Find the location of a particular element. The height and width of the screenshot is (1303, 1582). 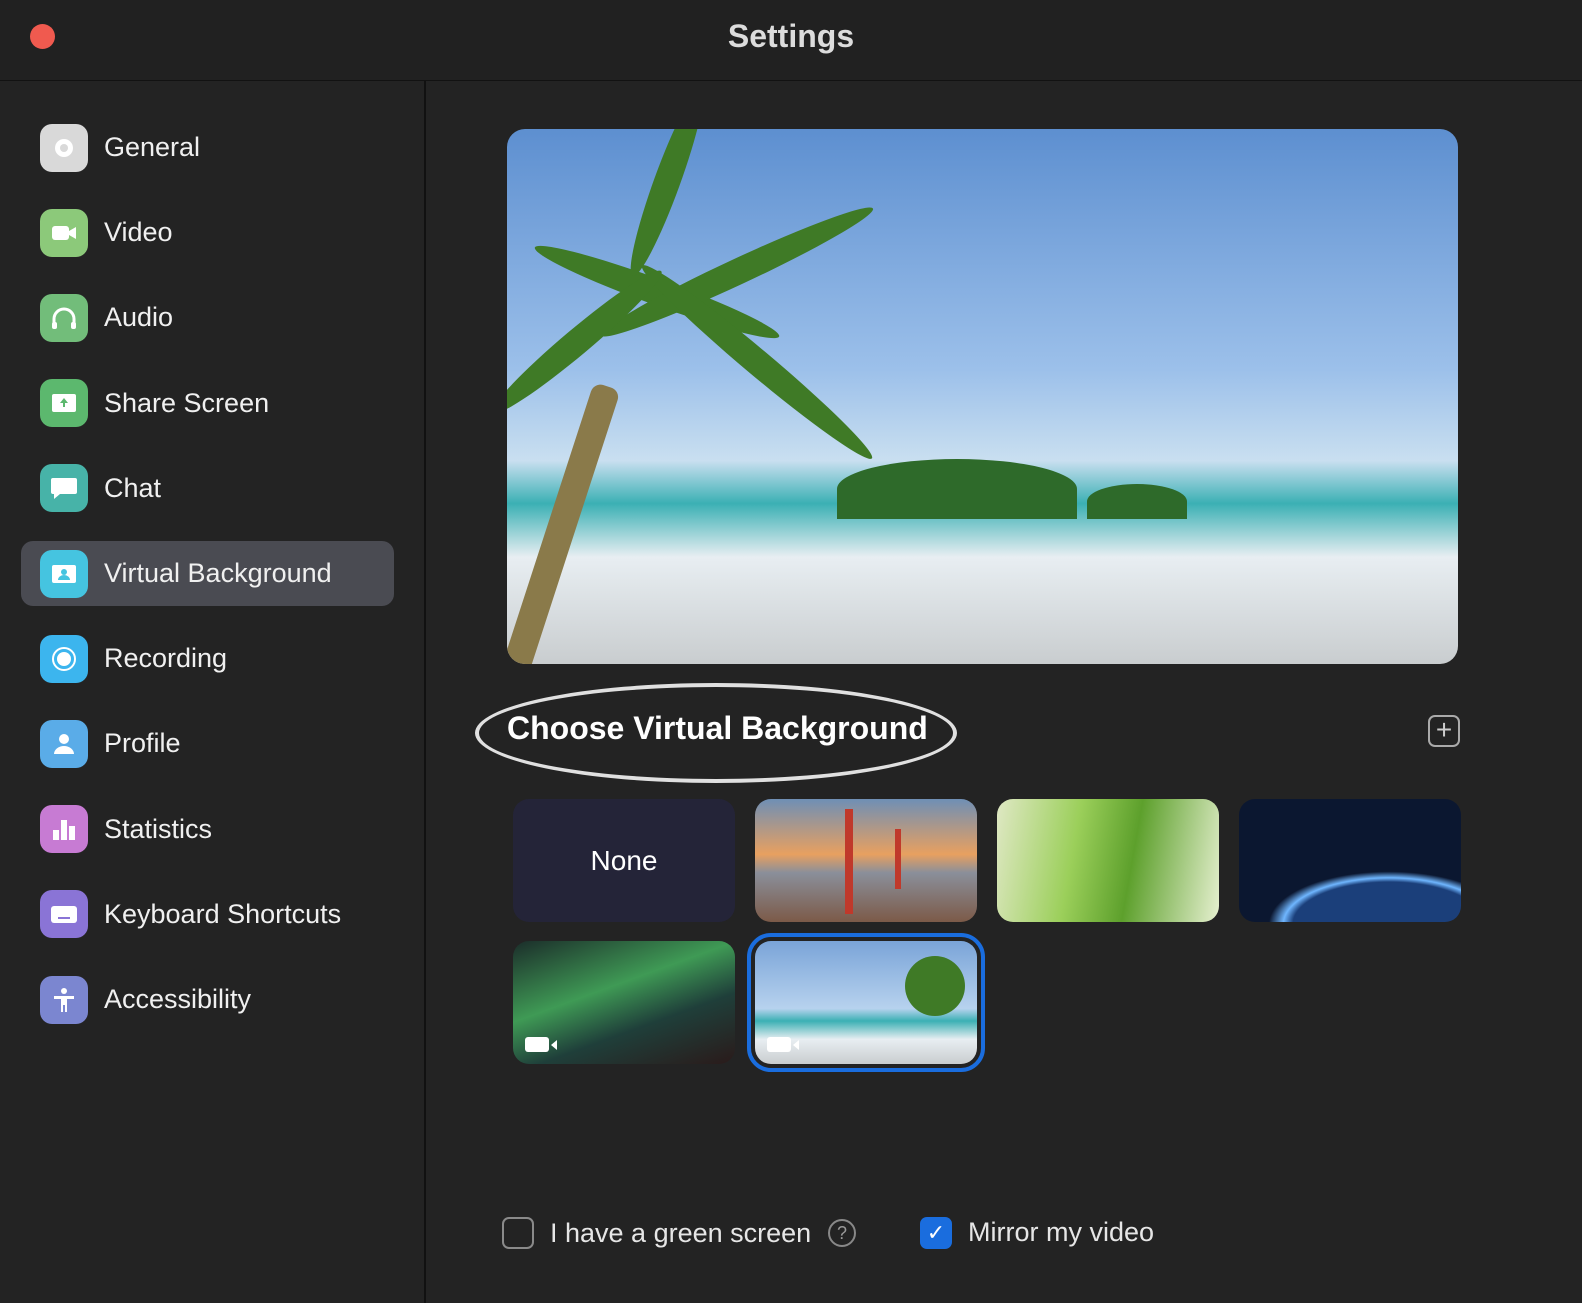

background-beach-selected is located at coordinates (866, 1002).